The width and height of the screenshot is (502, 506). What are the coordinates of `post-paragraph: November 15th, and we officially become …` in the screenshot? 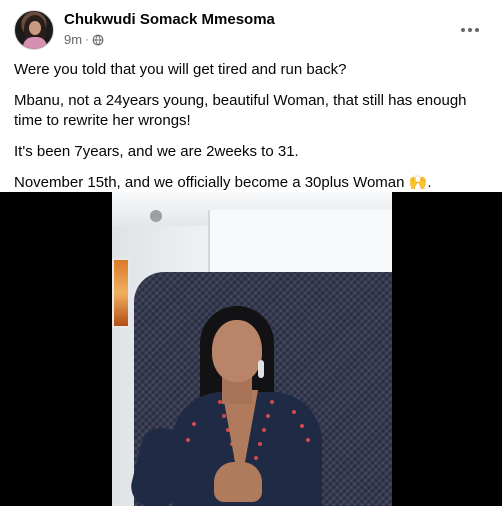 It's located at (223, 182).